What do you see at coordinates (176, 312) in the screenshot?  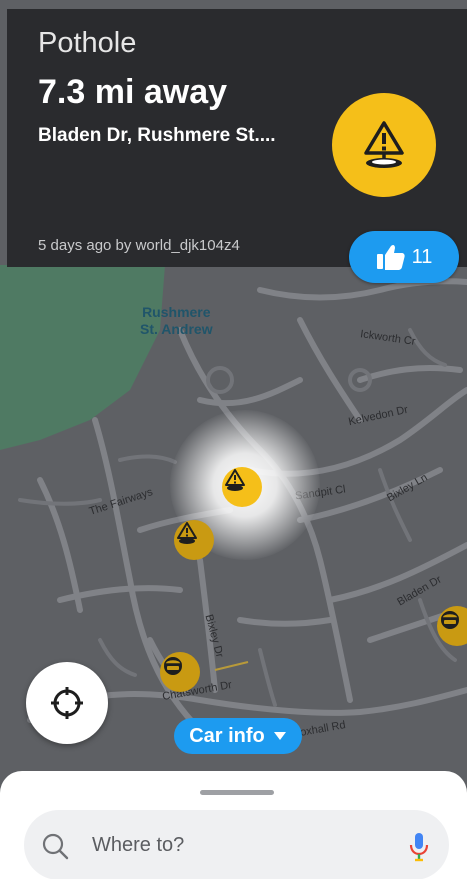 I see `area-label-line1: Rushmere` at bounding box center [176, 312].